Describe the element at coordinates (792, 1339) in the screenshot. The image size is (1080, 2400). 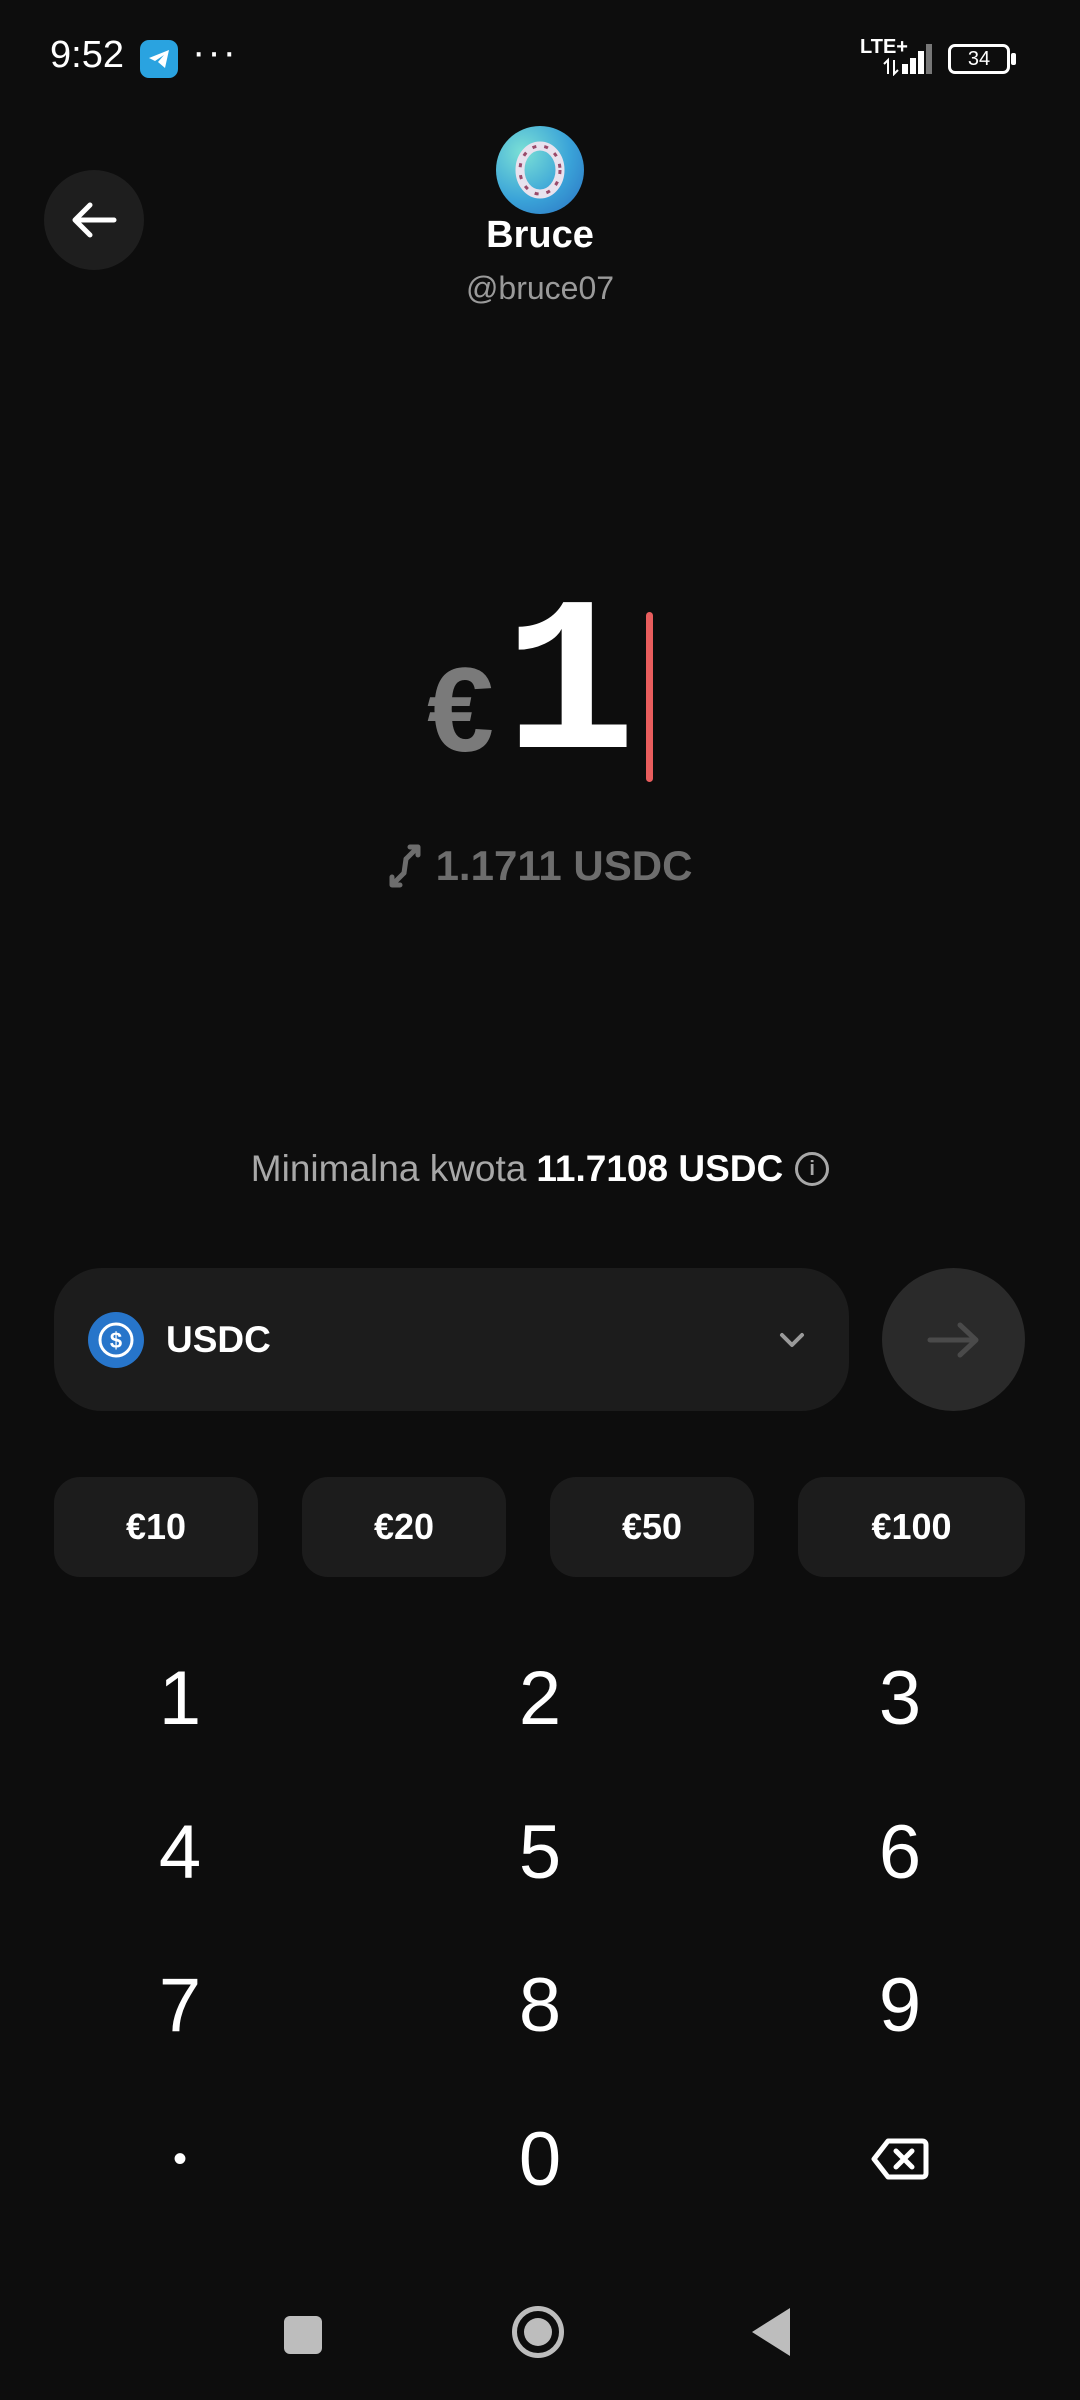
I see `chevron-down-icon` at that location.